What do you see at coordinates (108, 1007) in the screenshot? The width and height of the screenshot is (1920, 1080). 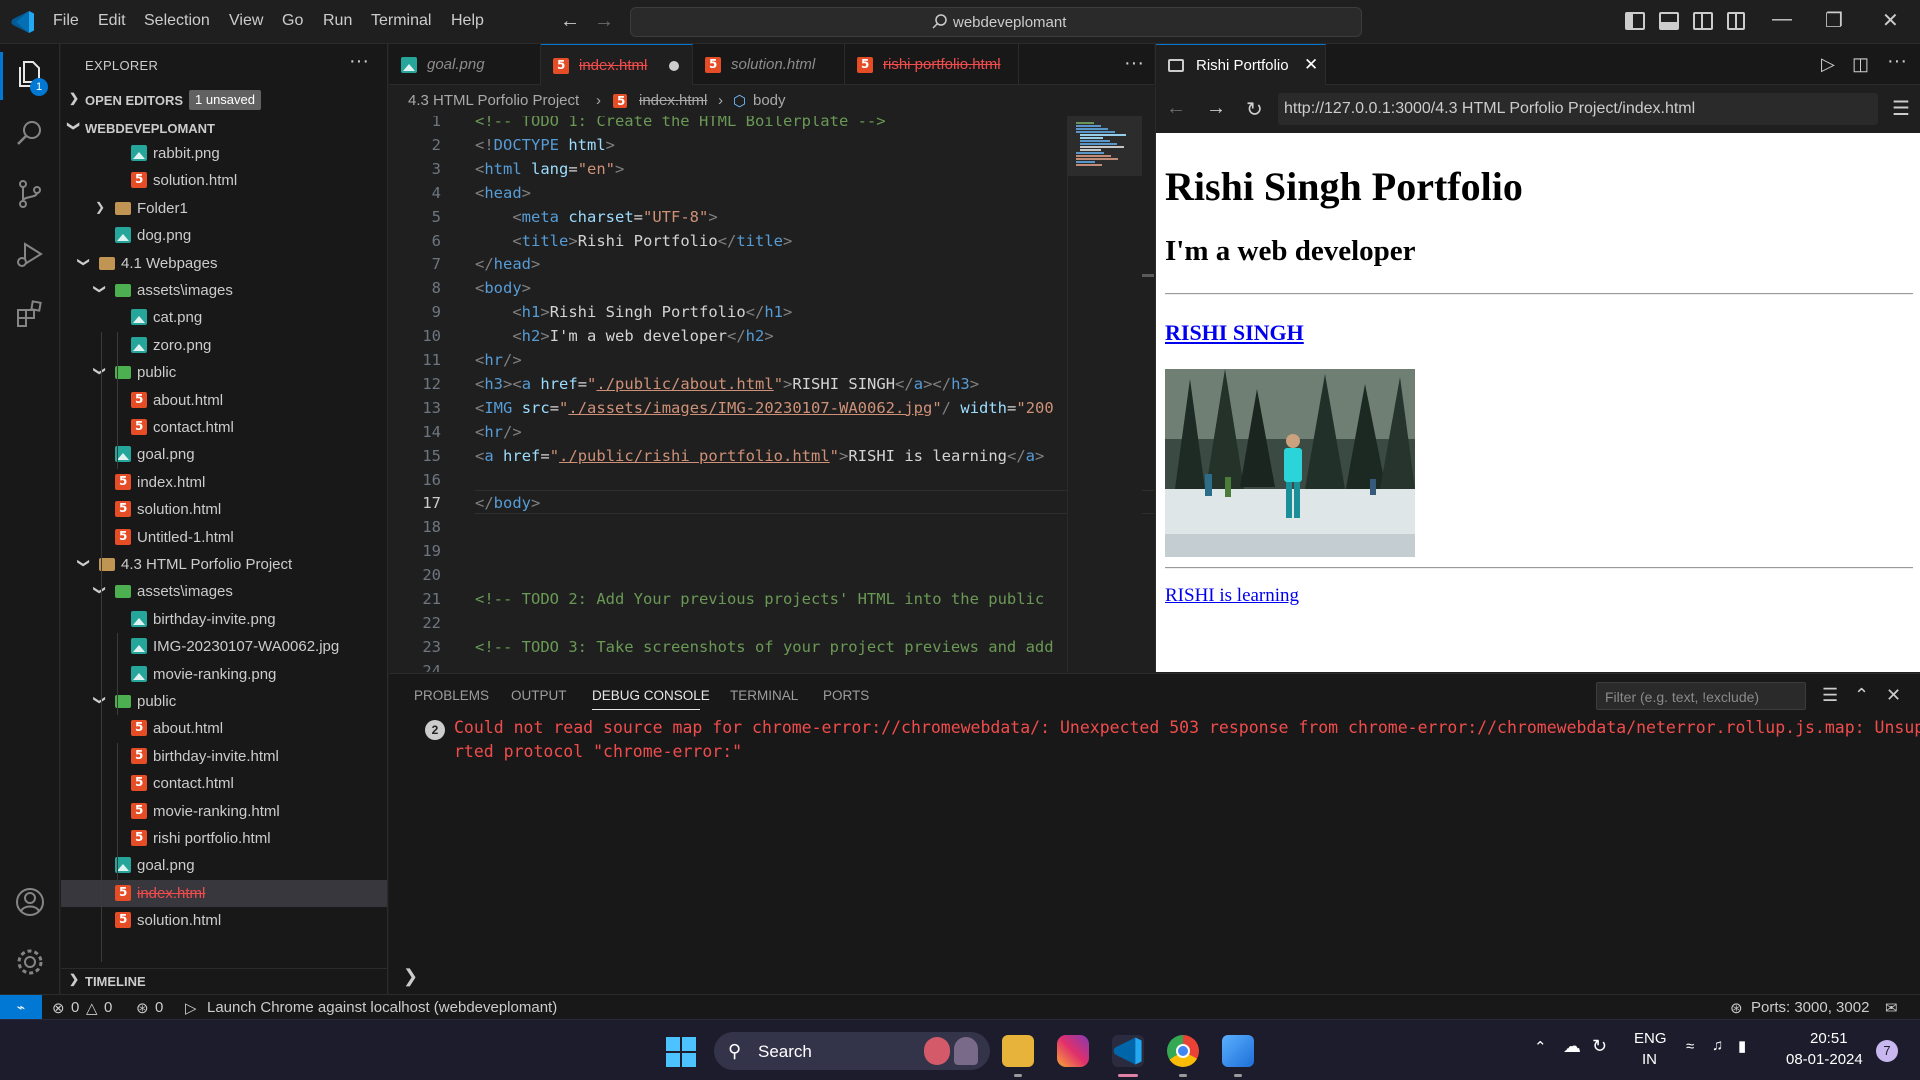 I see `warning-count: 0` at bounding box center [108, 1007].